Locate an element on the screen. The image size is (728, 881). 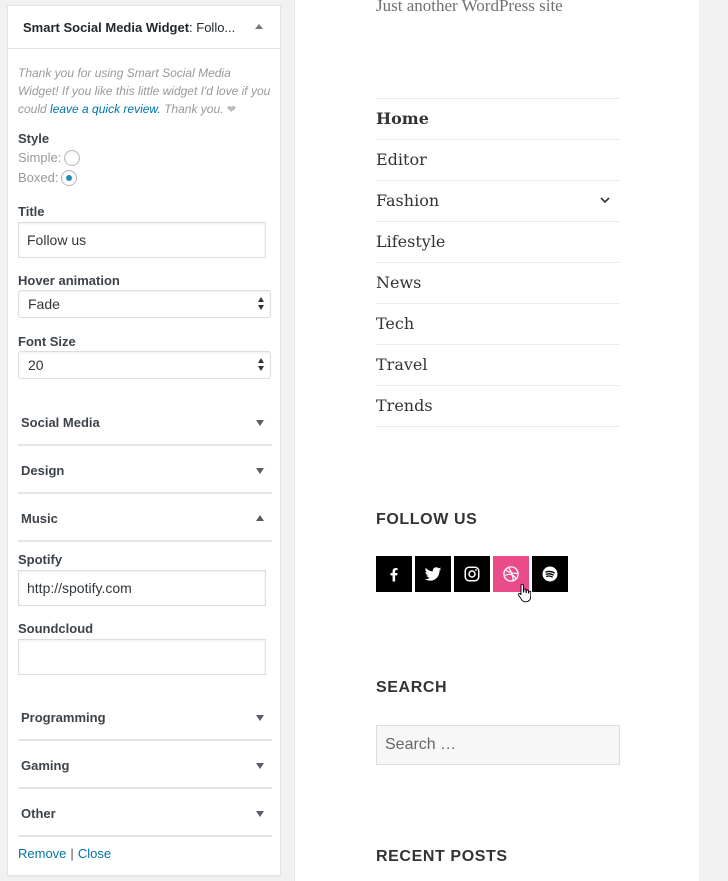
hover-group: Hover animation Fade is located at coordinates (145, 295).